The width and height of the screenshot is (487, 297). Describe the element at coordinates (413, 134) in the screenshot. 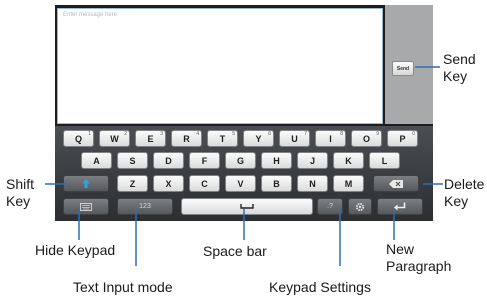

I see `key-number: 0` at that location.